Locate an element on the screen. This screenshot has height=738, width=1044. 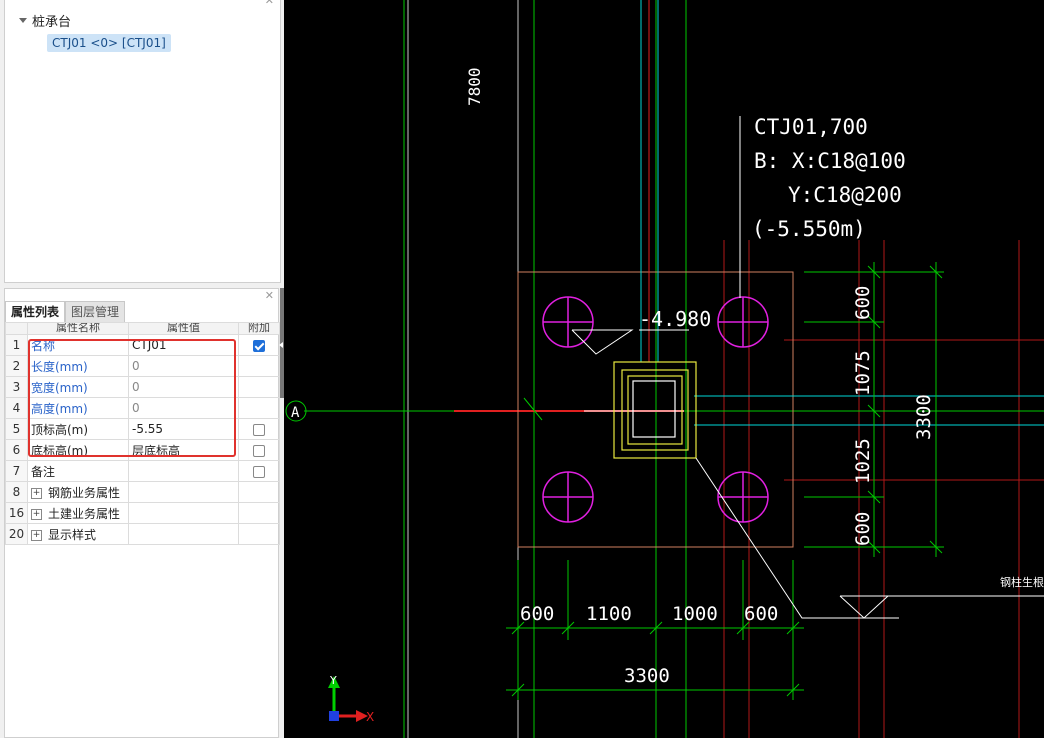
group-label: 土建业务属性 is located at coordinates (84, 513).